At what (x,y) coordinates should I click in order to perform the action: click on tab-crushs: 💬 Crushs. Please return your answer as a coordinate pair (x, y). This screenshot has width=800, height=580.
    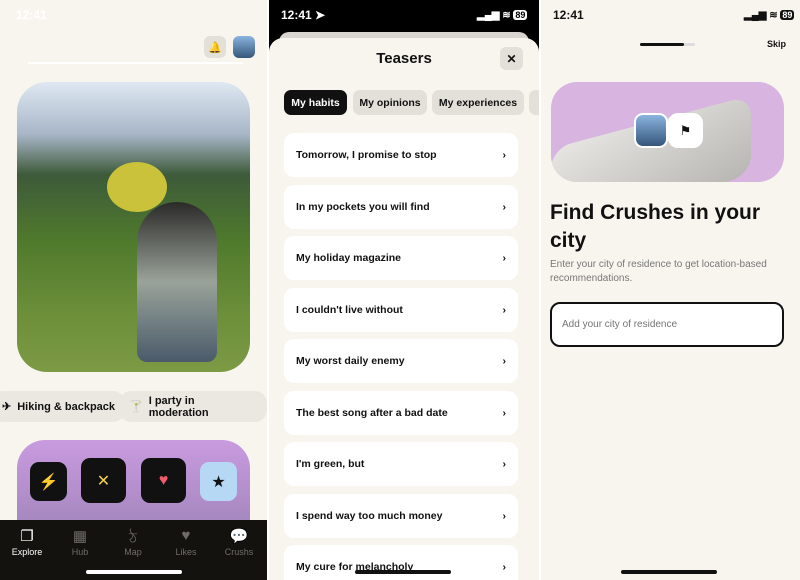
    Looking at the image, I should click on (239, 542).